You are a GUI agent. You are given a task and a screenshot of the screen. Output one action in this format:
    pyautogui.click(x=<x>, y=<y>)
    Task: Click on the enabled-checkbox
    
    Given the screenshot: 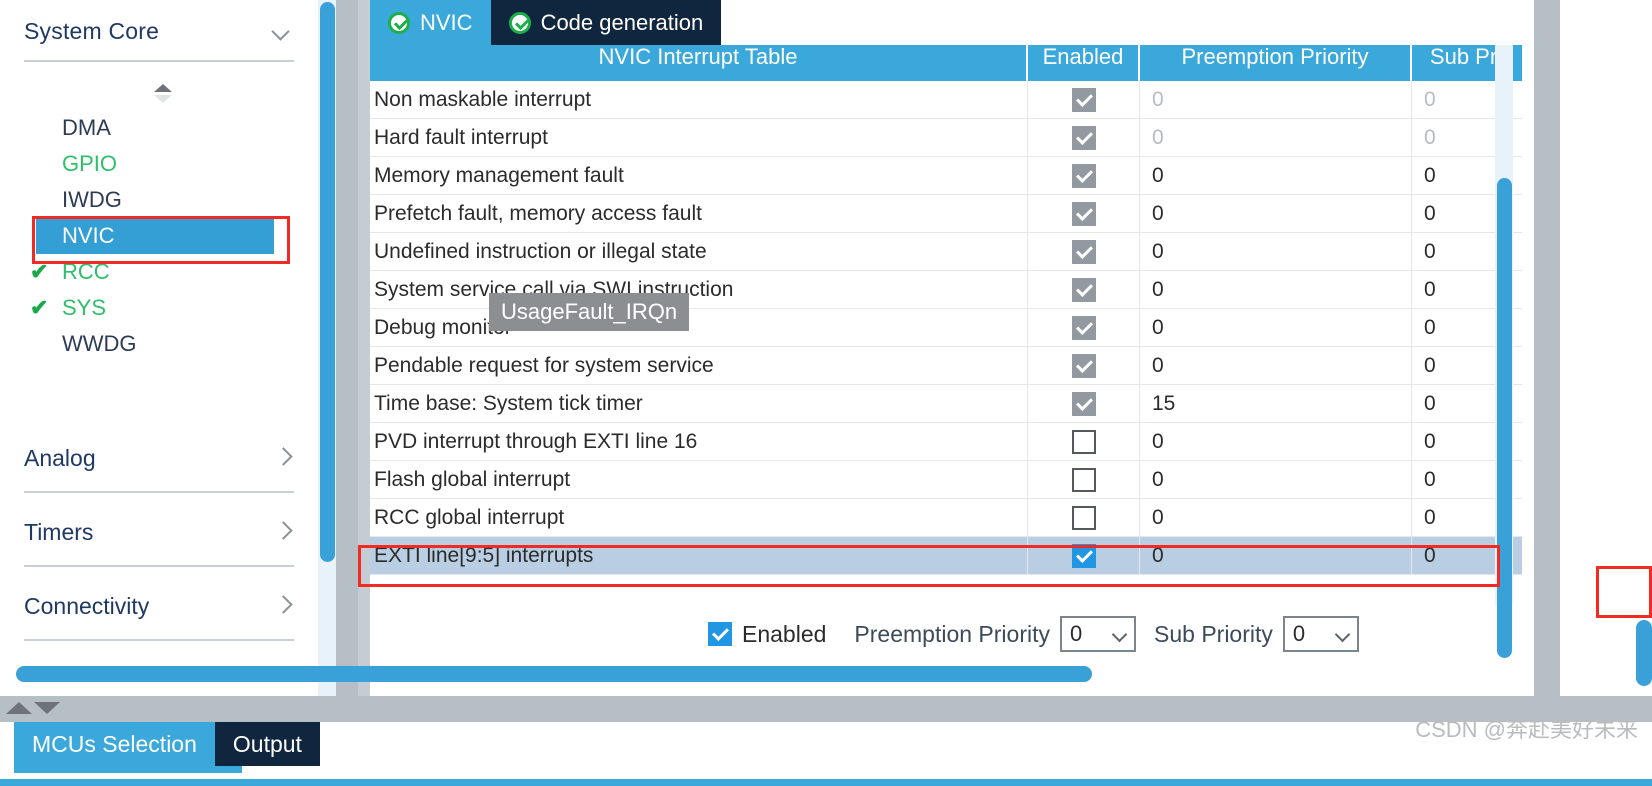 What is the action you would take?
    pyautogui.click(x=720, y=634)
    